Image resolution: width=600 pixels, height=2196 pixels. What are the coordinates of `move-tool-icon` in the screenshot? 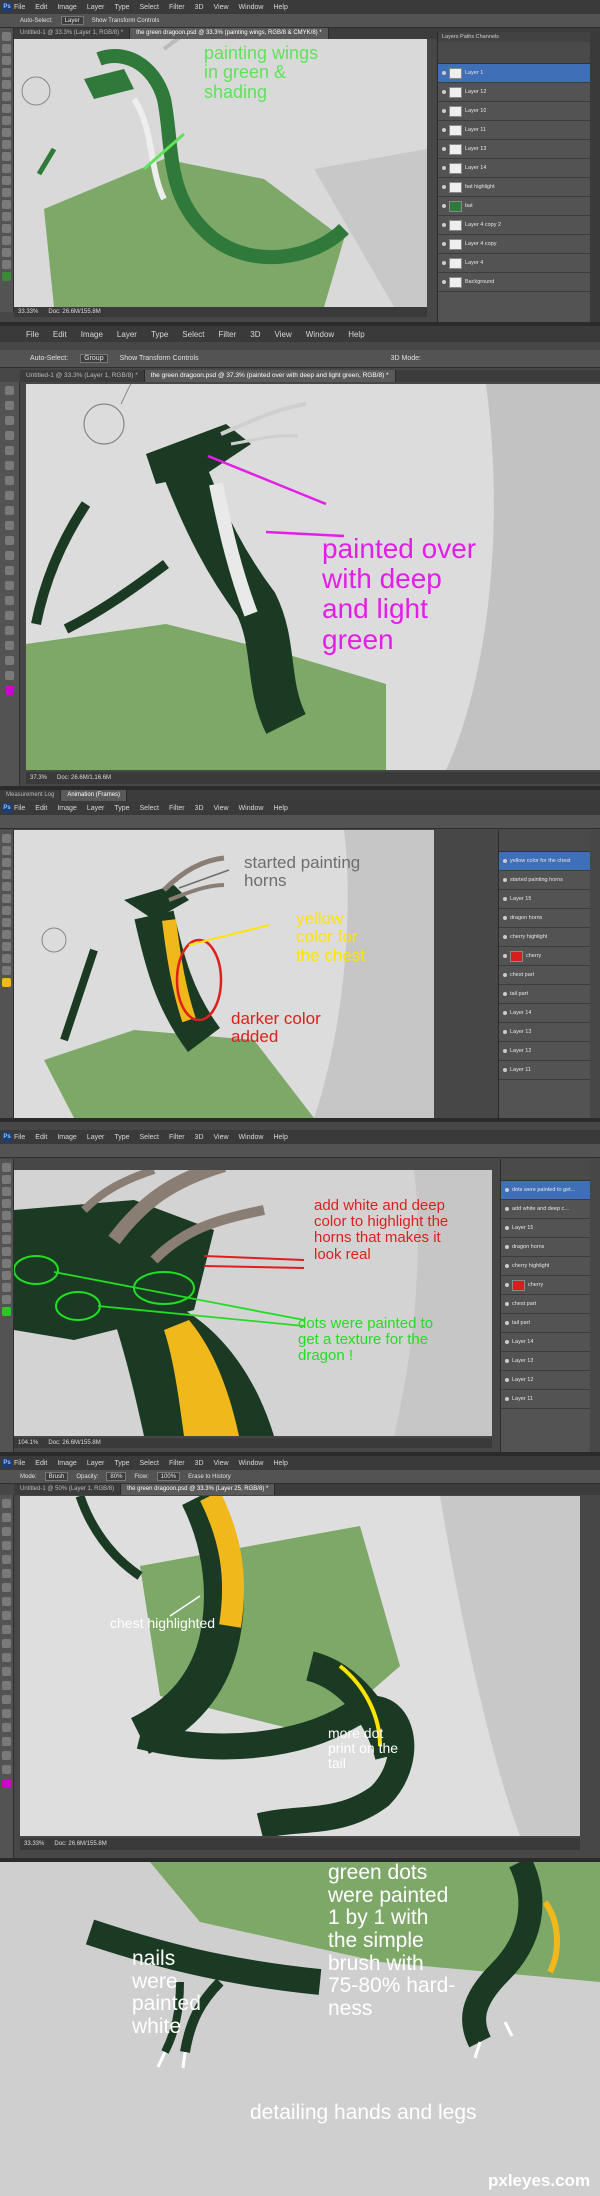 It's located at (9, 390).